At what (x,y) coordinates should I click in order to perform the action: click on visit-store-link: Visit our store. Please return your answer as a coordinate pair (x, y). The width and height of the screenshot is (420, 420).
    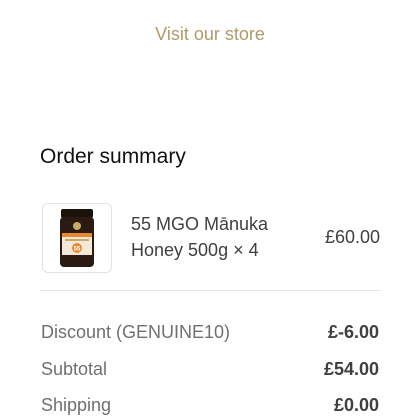
    Looking at the image, I should click on (210, 34).